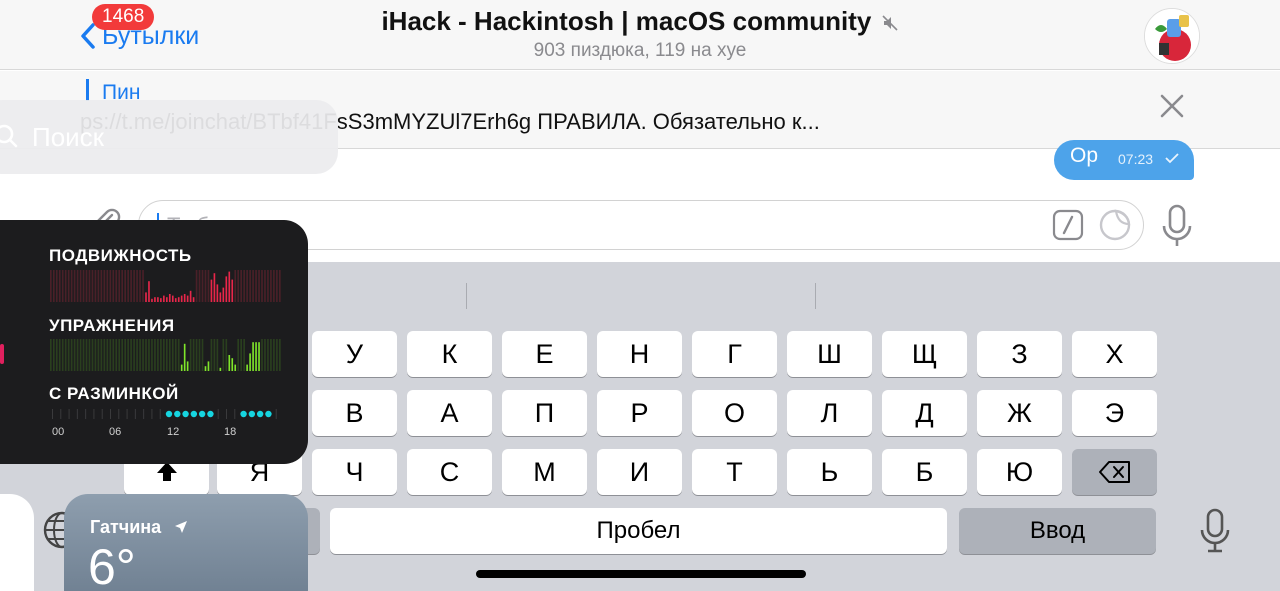 Image resolution: width=1280 pixels, height=591 pixels. I want to click on key: Ч, so click(354, 472).